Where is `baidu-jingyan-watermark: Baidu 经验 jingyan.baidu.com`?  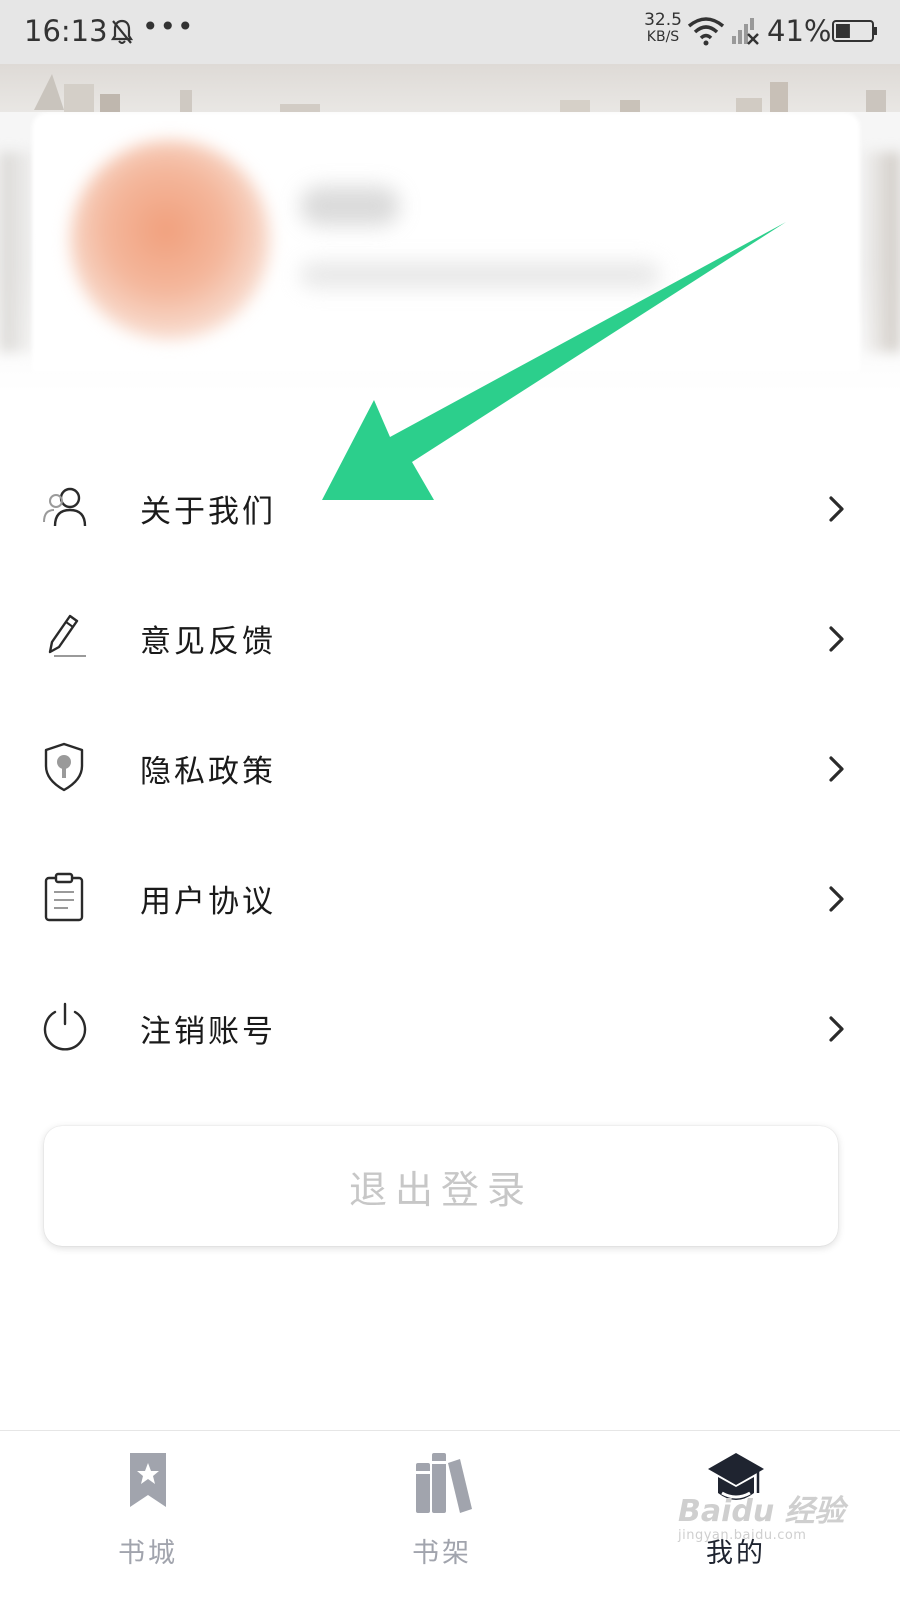
baidu-jingyan-watermark: Baidu 经验 jingyan.baidu.com is located at coordinates (778, 1521).